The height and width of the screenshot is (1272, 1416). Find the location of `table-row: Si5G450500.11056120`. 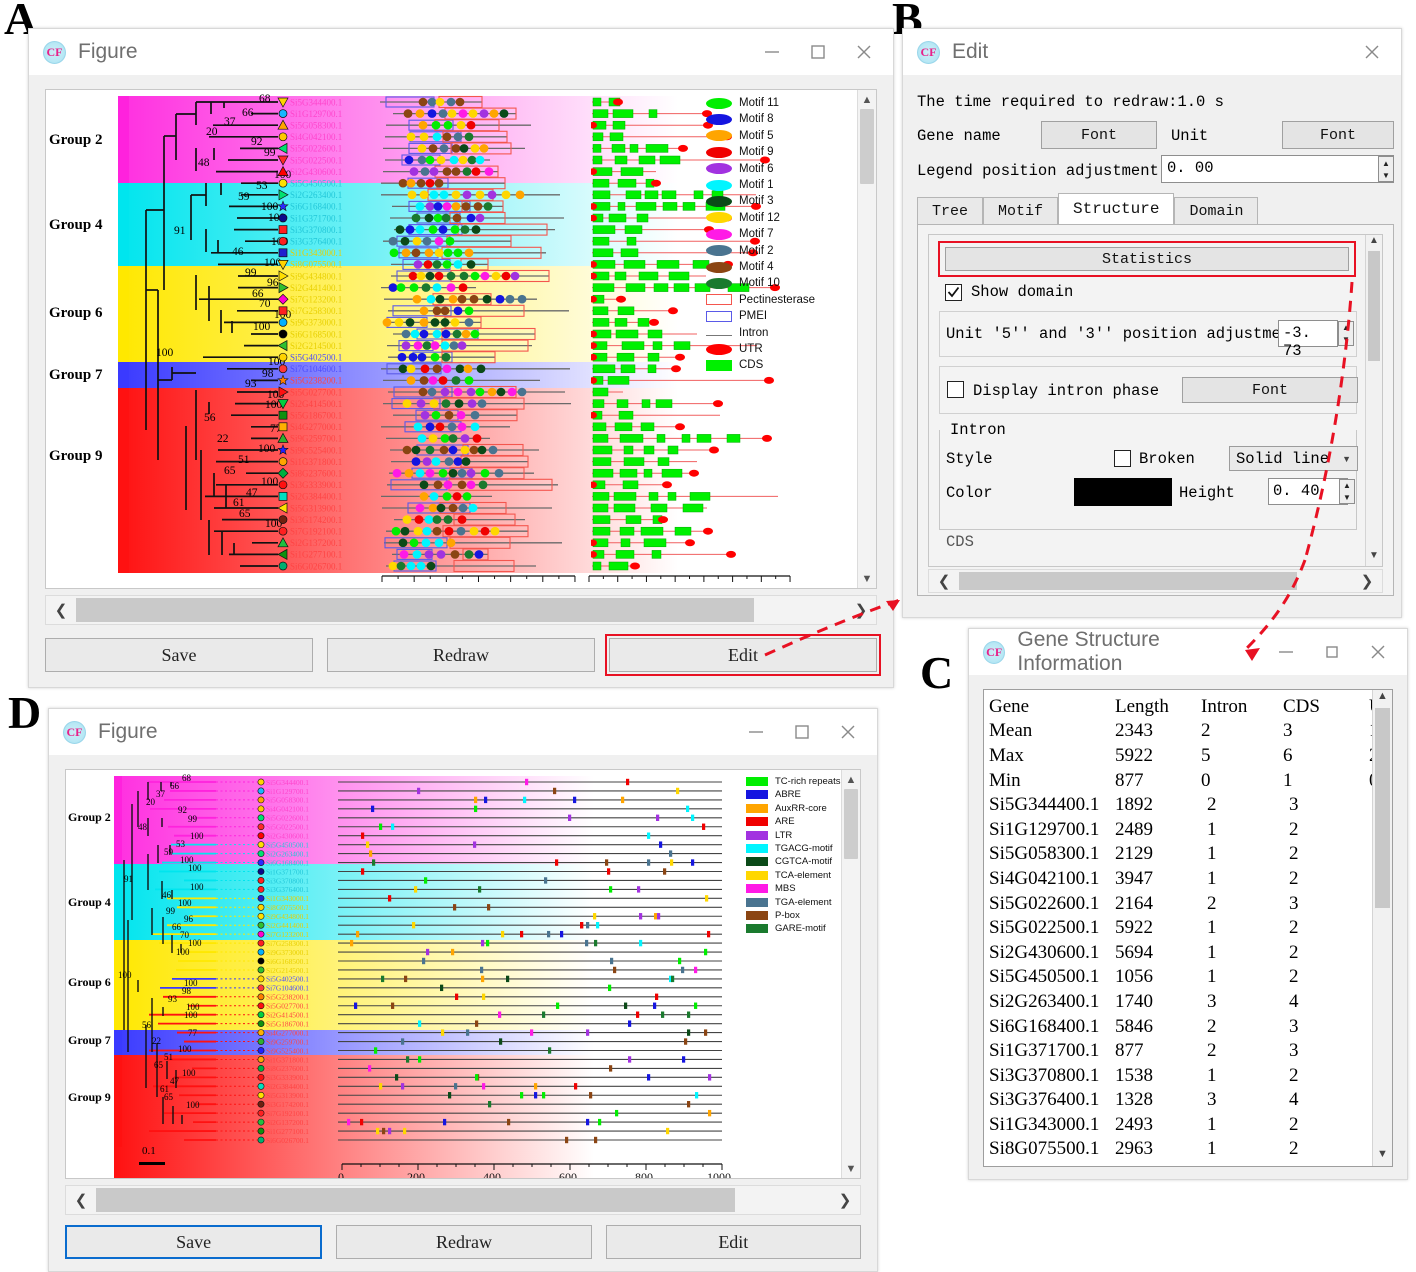

table-row: Si5G450500.11056120 is located at coordinates (1187, 977).